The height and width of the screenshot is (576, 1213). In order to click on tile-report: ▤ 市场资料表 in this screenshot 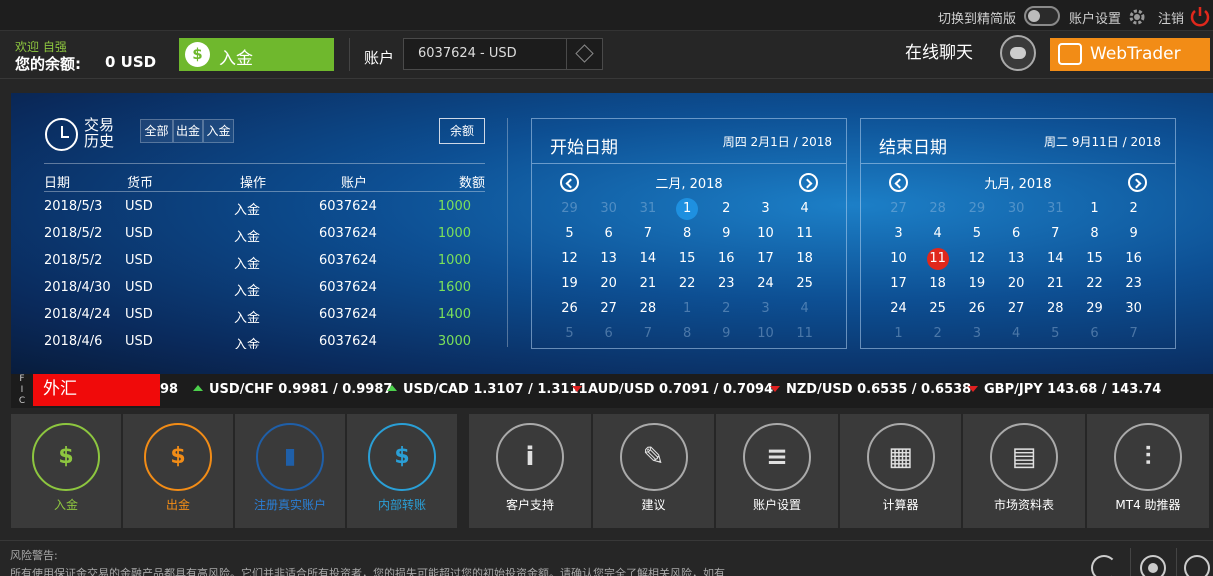, I will do `click(1024, 471)`.